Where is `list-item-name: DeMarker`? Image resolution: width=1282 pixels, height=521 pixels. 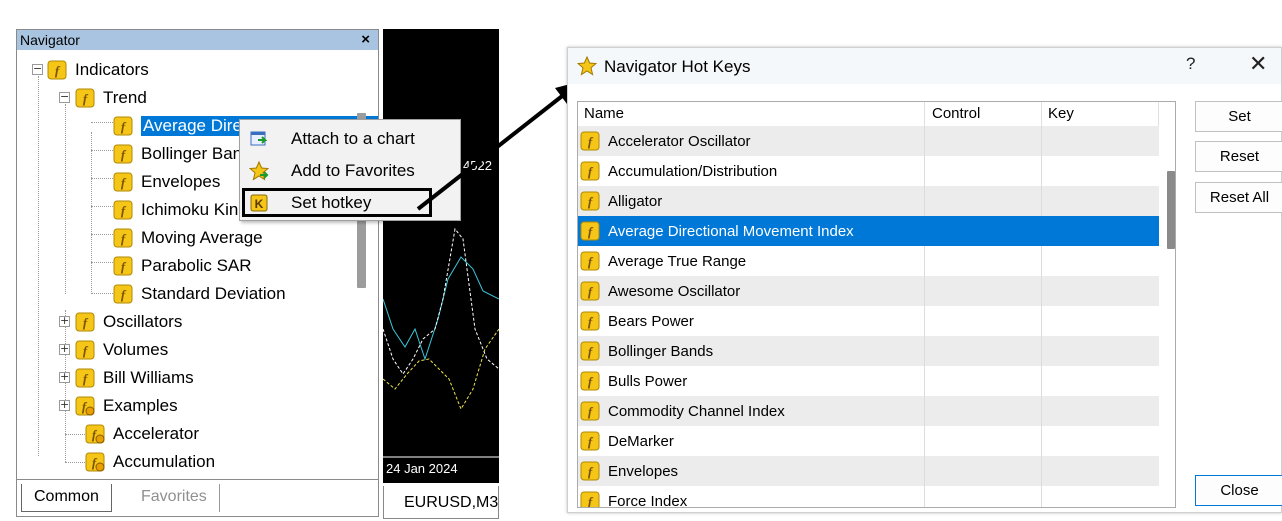 list-item-name: DeMarker is located at coordinates (641, 441).